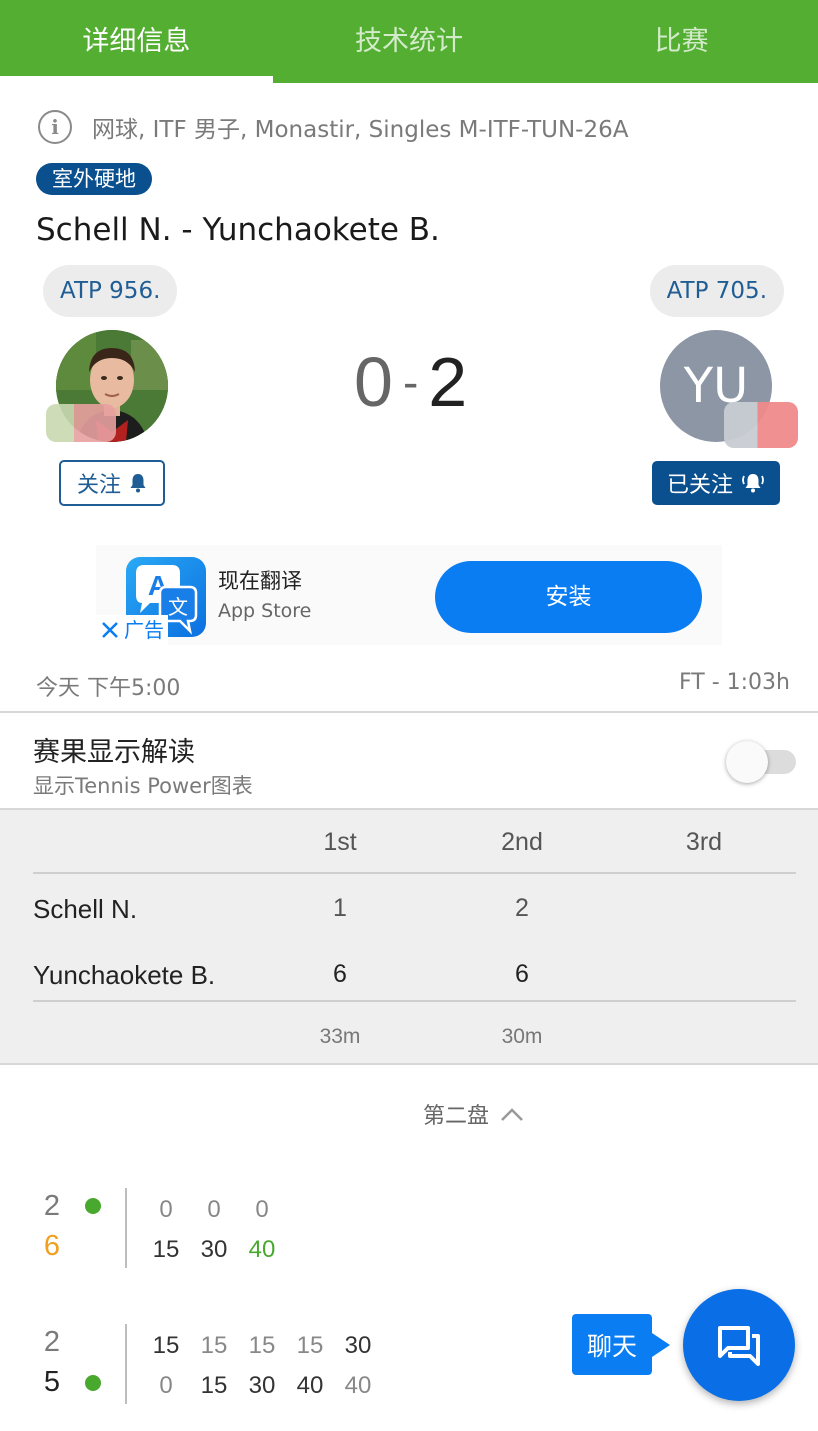 This screenshot has height=1431, width=818. Describe the element at coordinates (238, 230) in the screenshot. I see `match-title: Schell N. - Yunchaokete B.` at that location.